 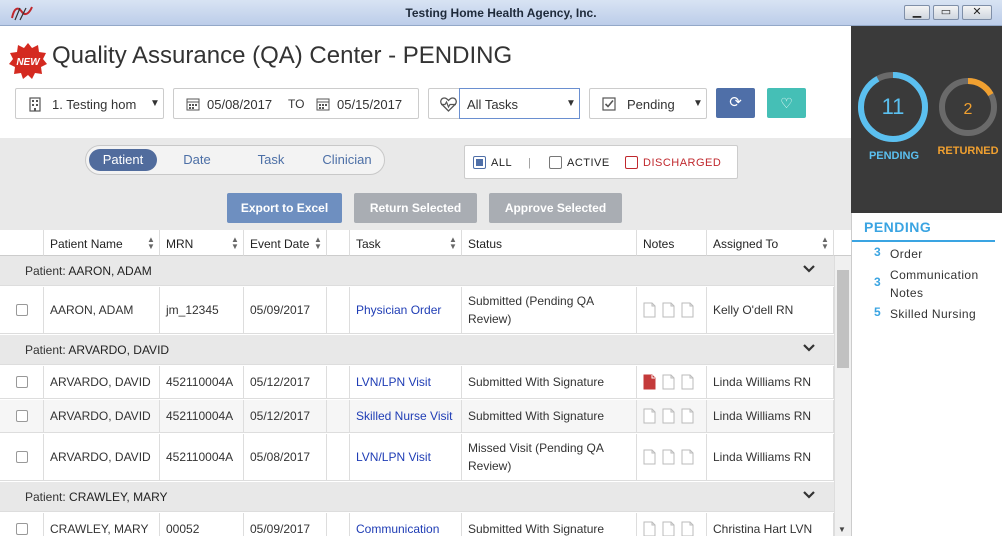 I want to click on building-icon, so click(x=35, y=104).